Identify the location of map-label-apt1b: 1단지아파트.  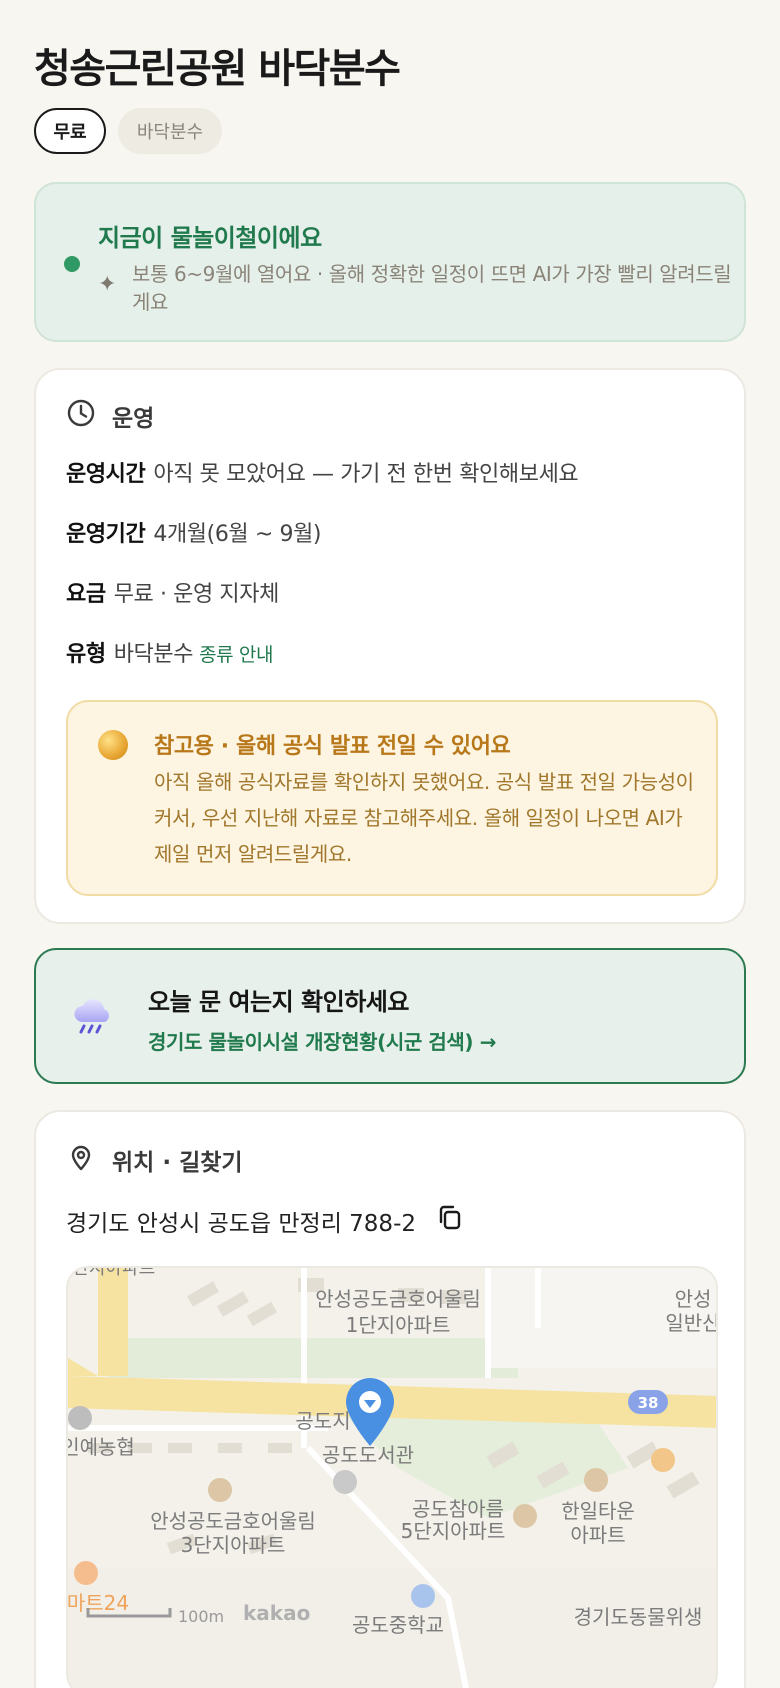
(398, 1325).